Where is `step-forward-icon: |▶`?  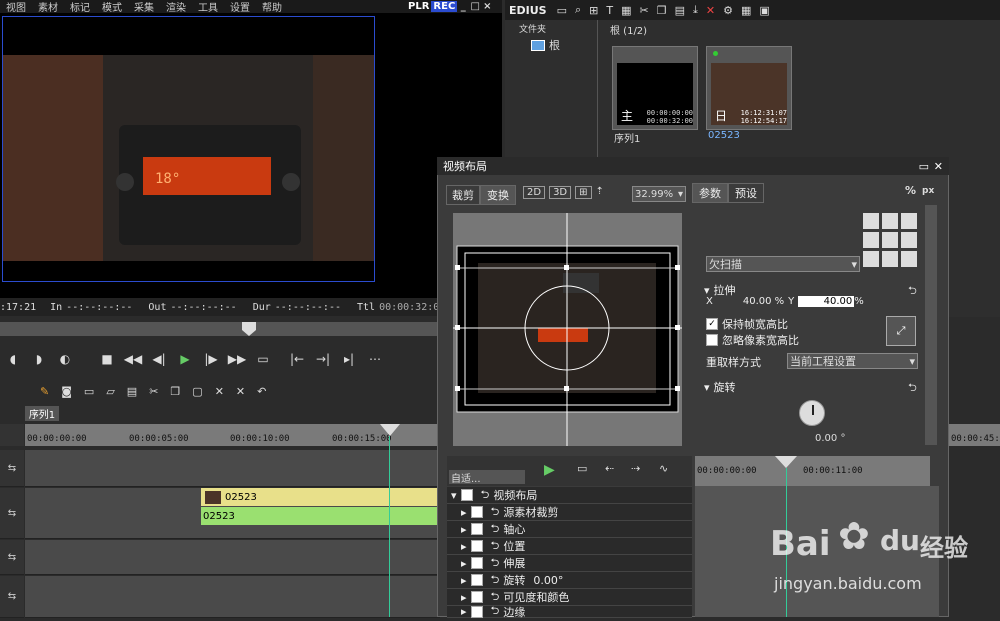
step-forward-icon: |▶ is located at coordinates (211, 359).